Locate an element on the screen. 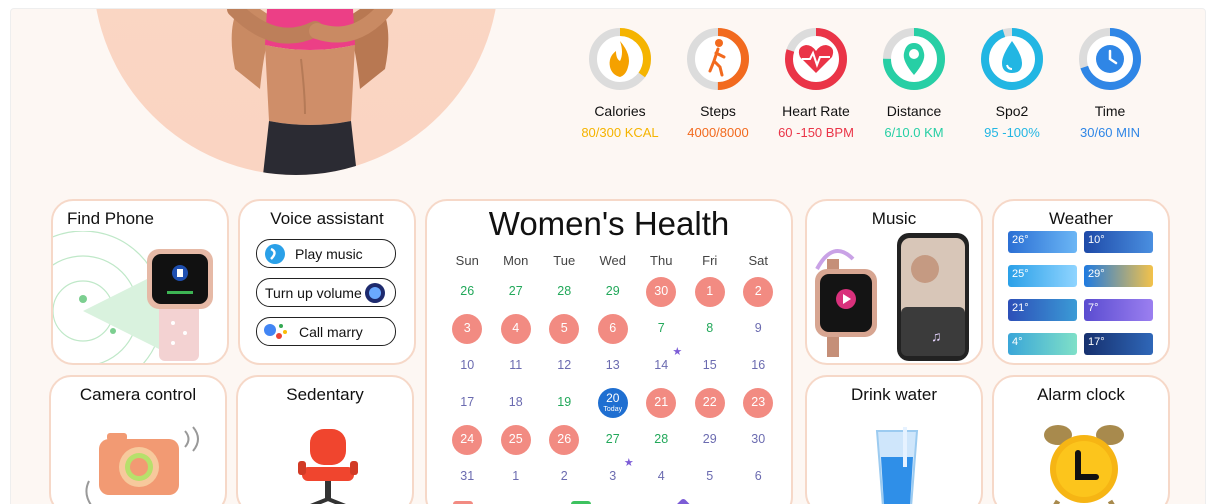  drink-water-card: Drink water is located at coordinates (894, 439).